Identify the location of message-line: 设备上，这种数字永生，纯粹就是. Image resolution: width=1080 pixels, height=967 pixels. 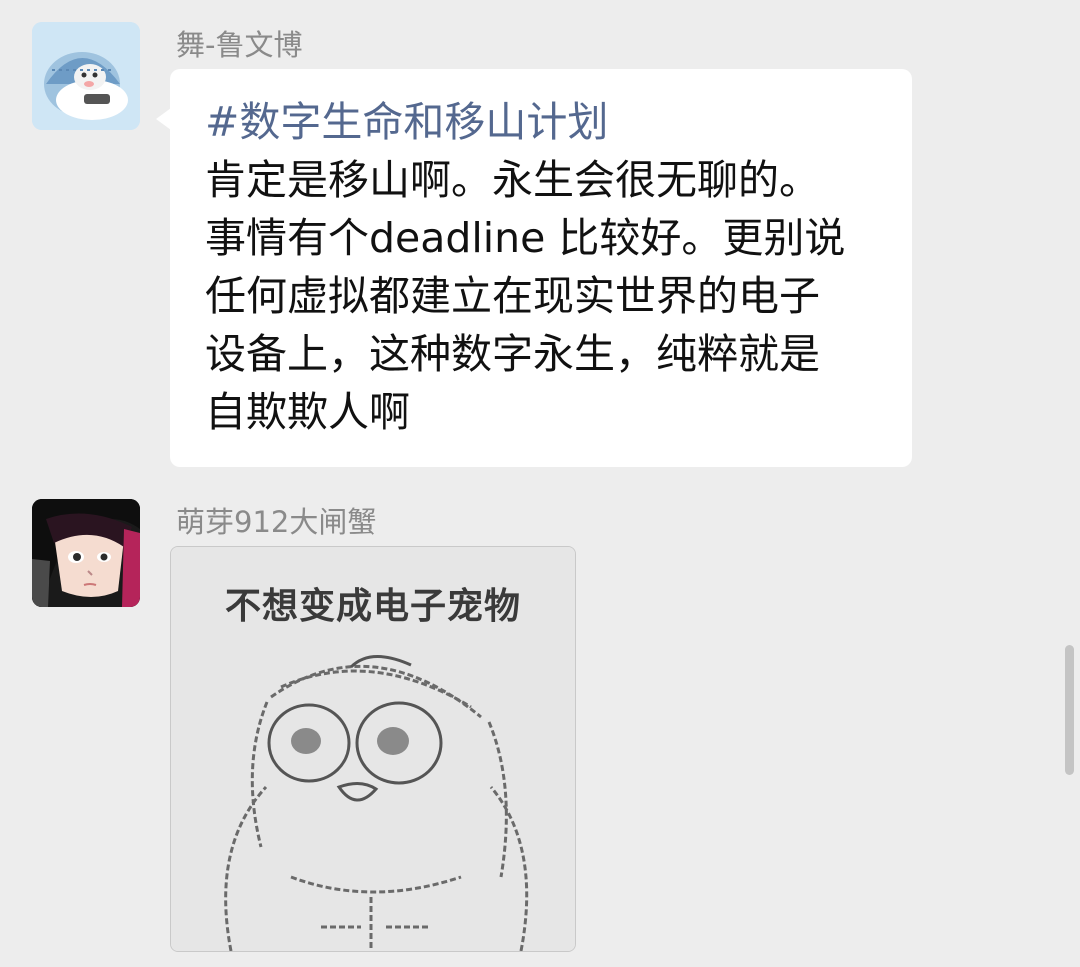
(512, 354).